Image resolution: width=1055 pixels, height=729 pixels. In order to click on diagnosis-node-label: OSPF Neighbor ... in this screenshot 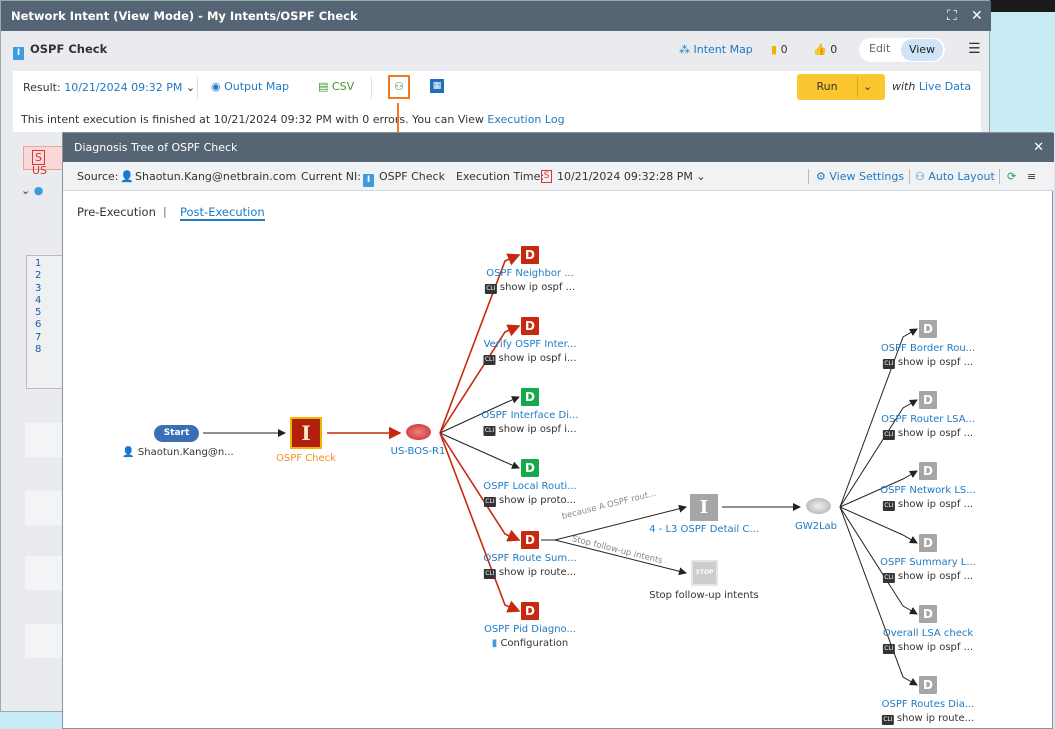, I will do `click(530, 273)`.